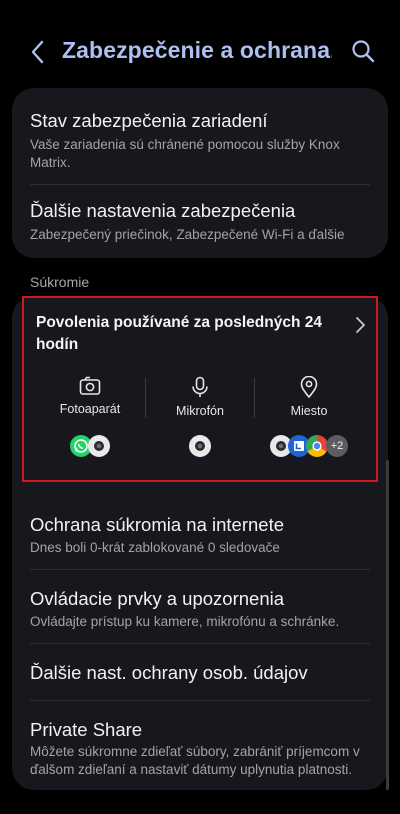  Describe the element at coordinates (360, 325) in the screenshot. I see `chevron-right-icon` at that location.